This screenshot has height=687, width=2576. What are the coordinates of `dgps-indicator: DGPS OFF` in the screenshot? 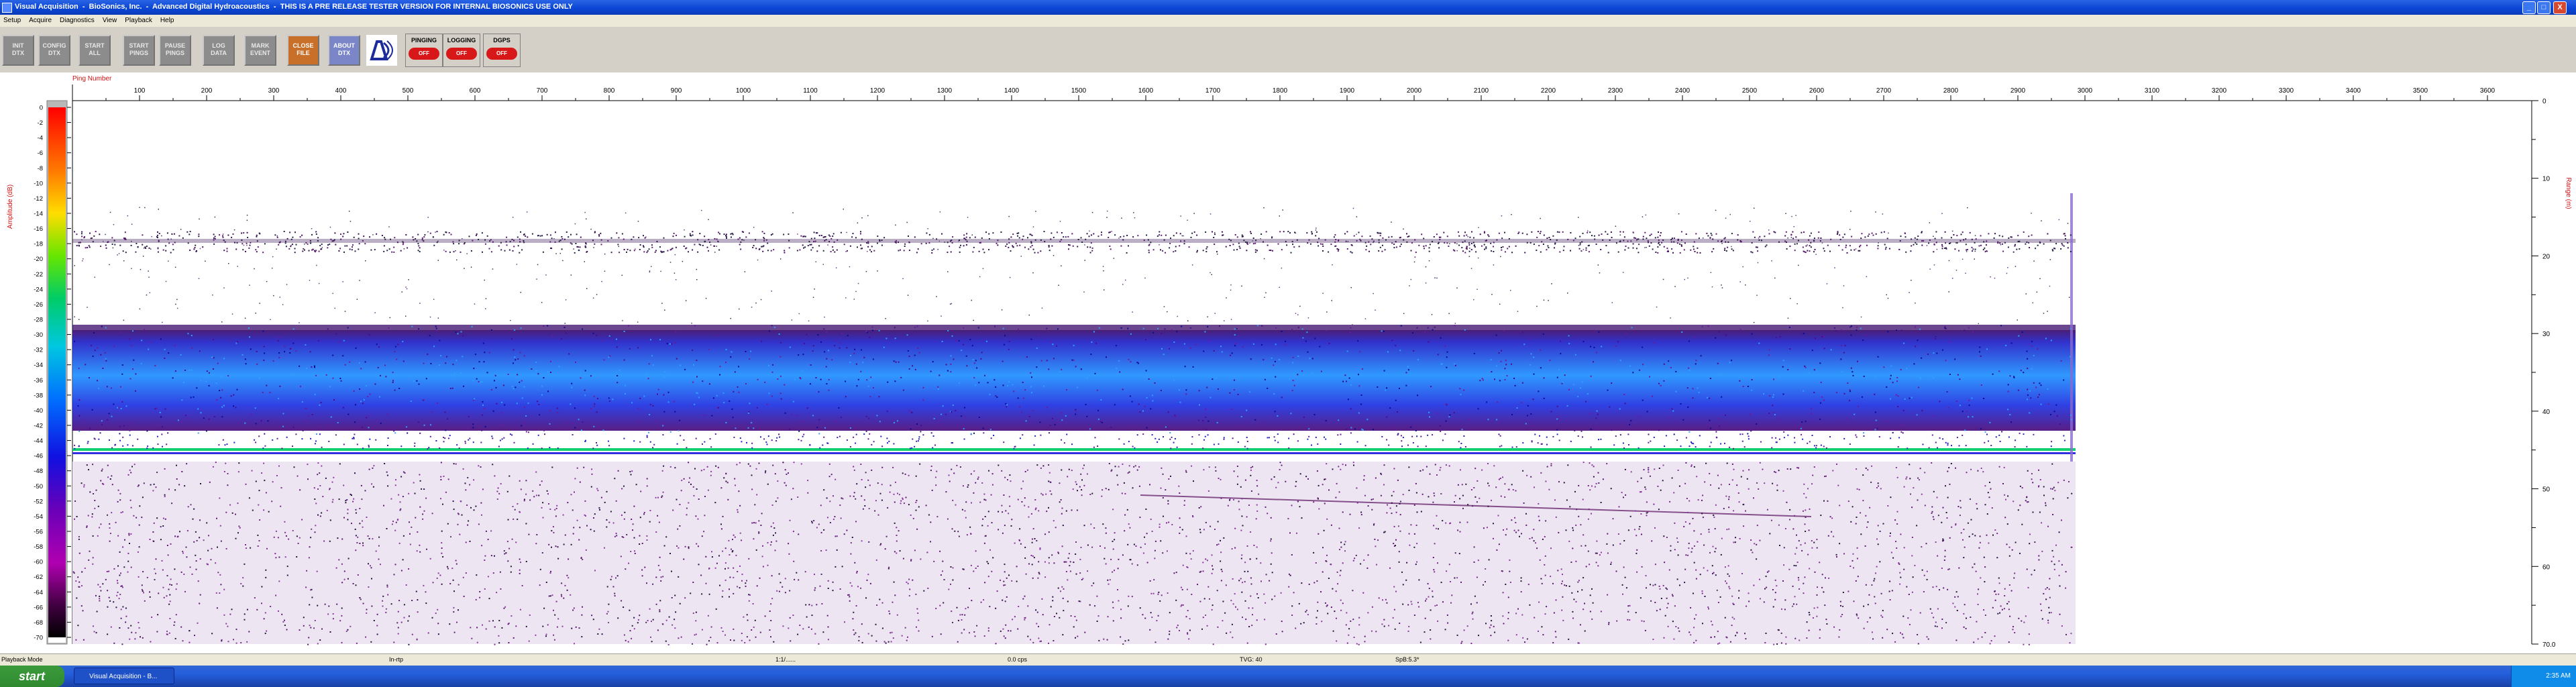 It's located at (502, 50).